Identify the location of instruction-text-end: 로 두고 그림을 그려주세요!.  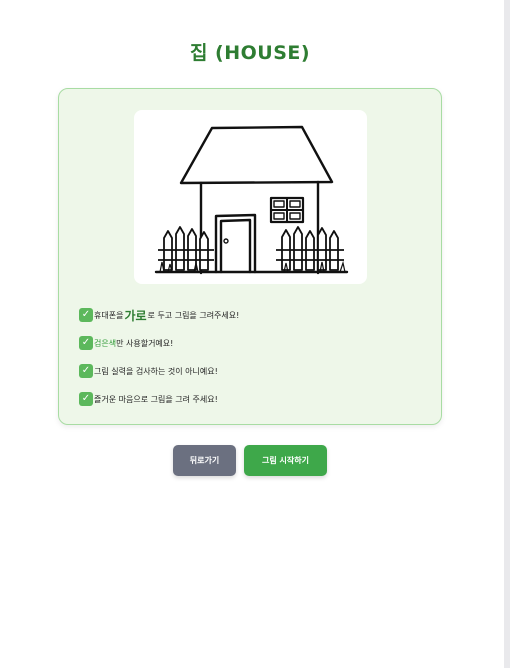
(193, 315).